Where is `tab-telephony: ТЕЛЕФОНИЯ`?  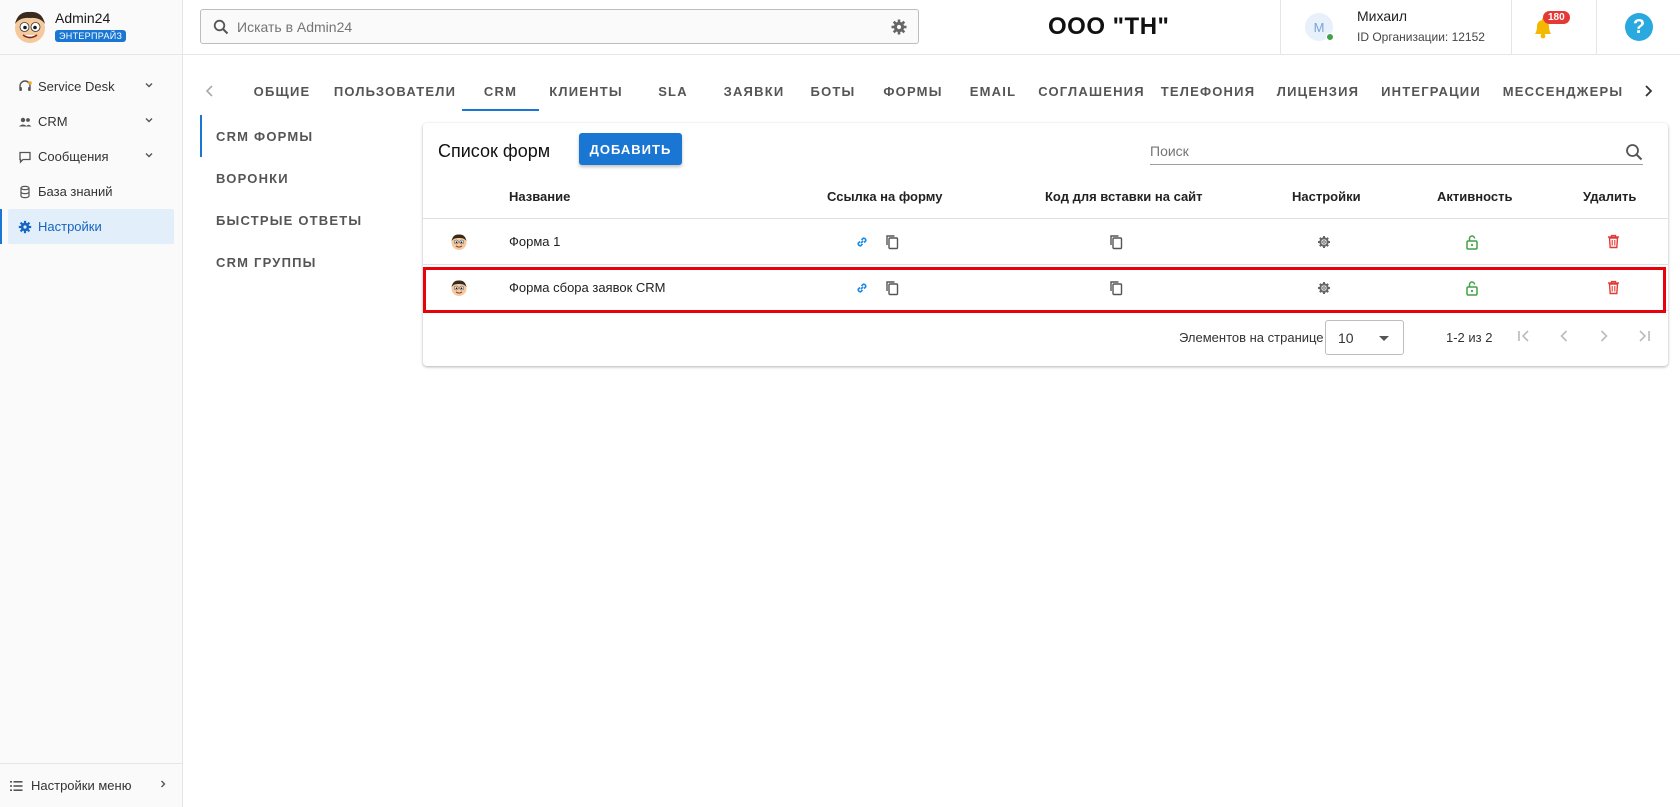
tab-telephony: ТЕЛЕФОНИЯ is located at coordinates (1208, 91).